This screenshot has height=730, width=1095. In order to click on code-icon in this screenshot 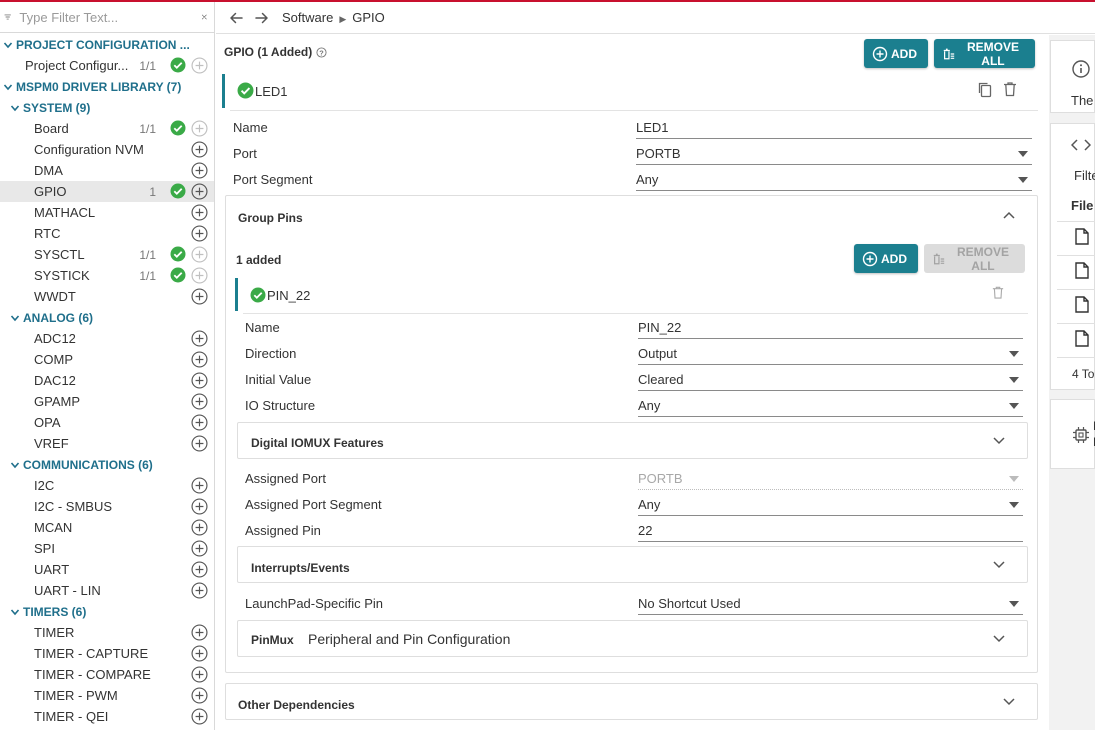, I will do `click(1081, 145)`.